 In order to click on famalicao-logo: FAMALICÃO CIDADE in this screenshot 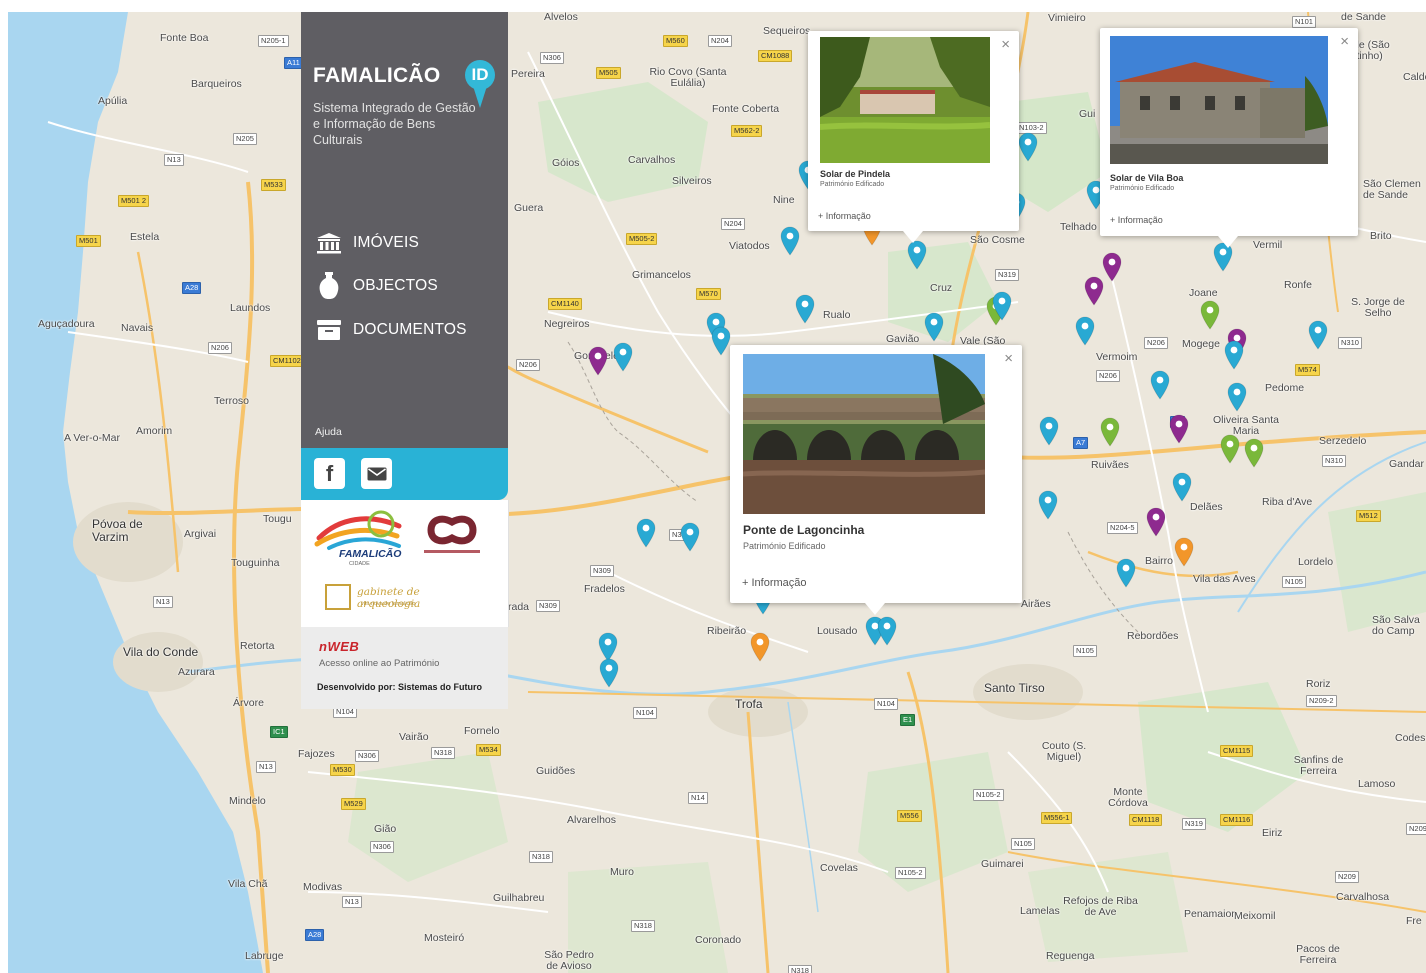, I will do `click(358, 539)`.